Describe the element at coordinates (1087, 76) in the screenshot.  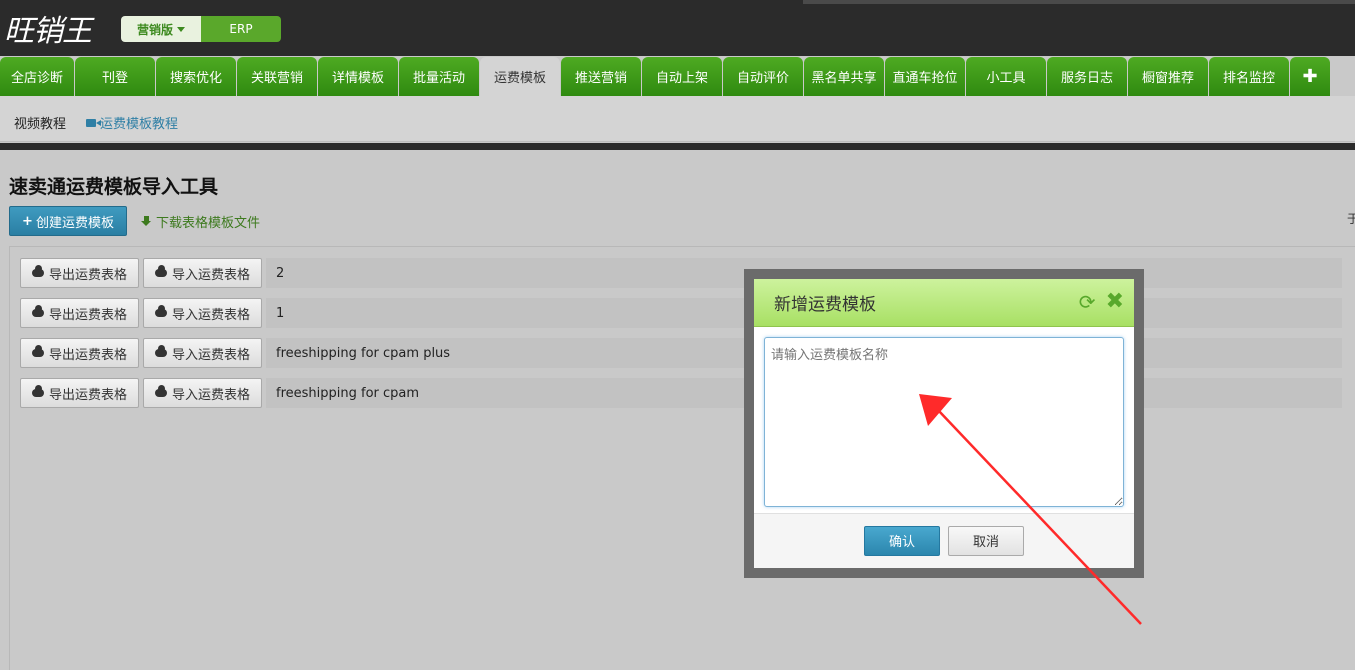
I see `tab-13: 服务日志` at that location.